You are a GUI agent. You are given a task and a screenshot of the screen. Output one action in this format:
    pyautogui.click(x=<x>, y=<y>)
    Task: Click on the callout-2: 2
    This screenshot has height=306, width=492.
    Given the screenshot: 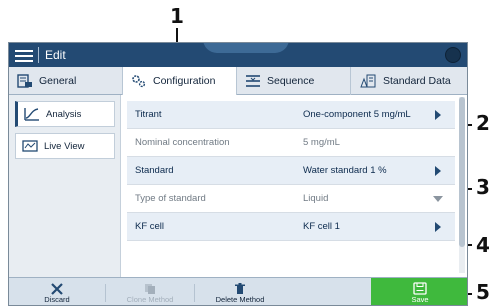 What is the action you would take?
    pyautogui.click(x=483, y=123)
    